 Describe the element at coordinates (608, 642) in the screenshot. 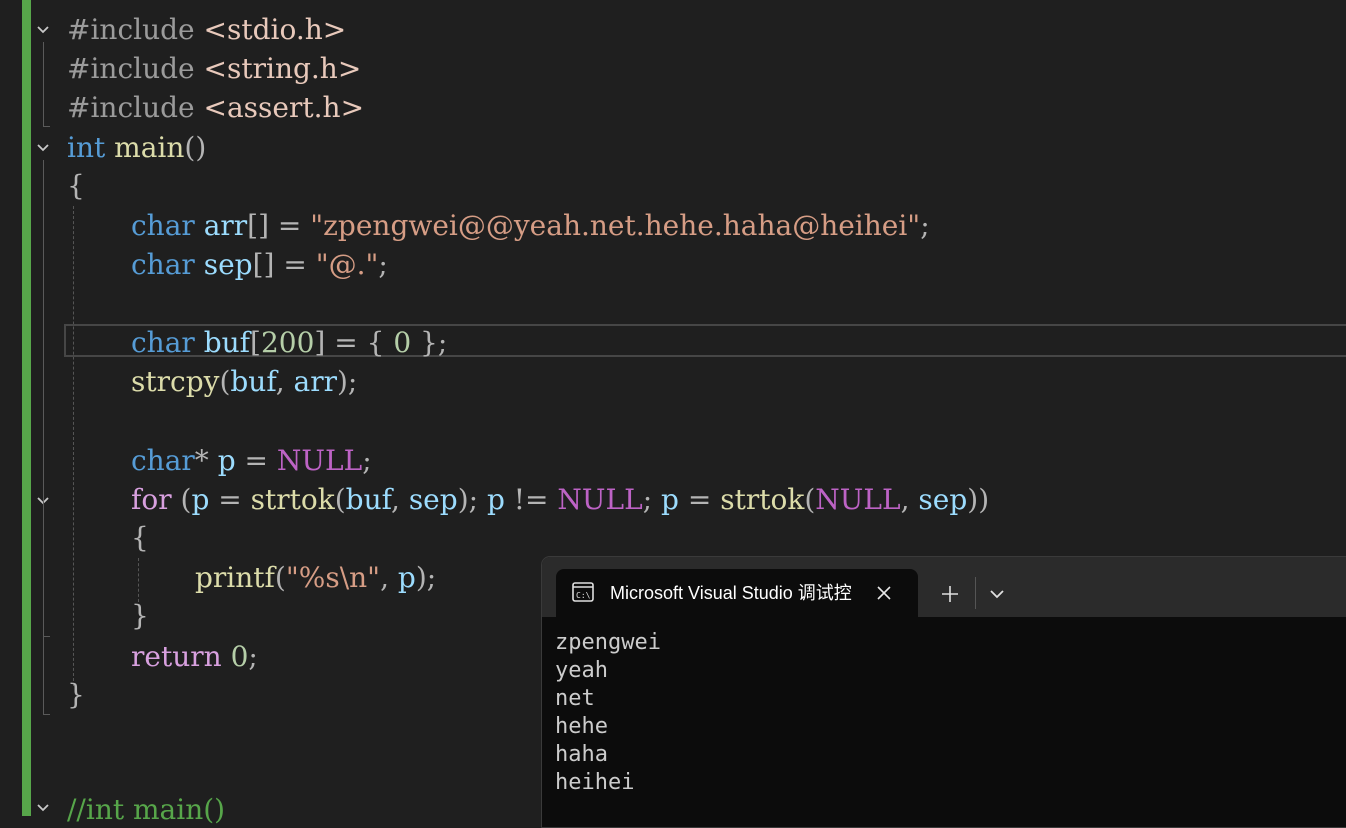

I see `output-line: zpengwei` at that location.